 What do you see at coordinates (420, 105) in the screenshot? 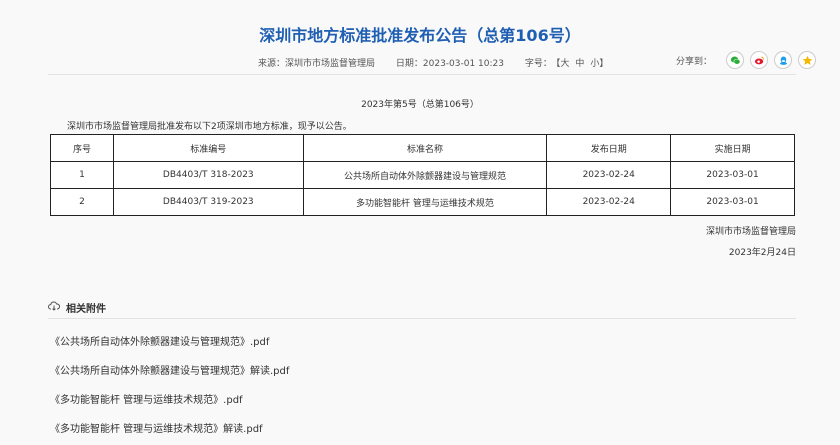
I see `notice-number: 2023年第5号（总第106号）` at bounding box center [420, 105].